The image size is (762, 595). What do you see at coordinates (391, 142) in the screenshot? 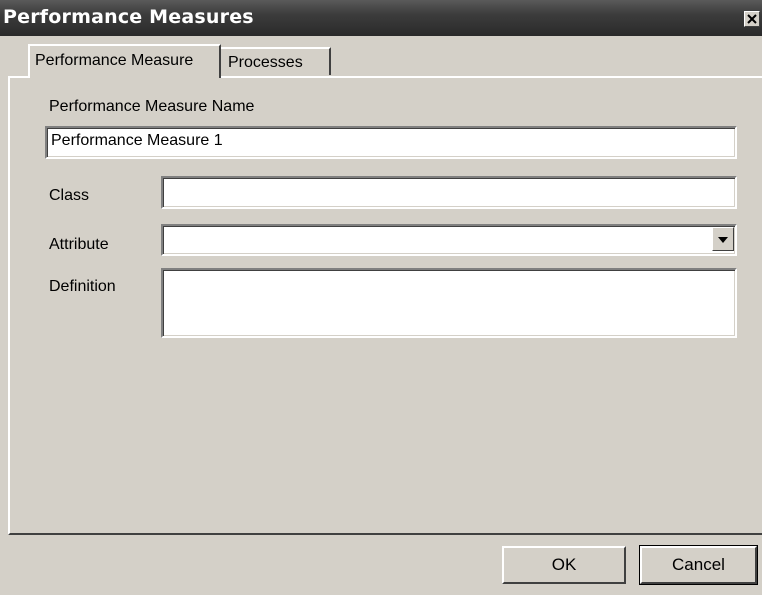
I see `name-field: Performance Measure 1` at bounding box center [391, 142].